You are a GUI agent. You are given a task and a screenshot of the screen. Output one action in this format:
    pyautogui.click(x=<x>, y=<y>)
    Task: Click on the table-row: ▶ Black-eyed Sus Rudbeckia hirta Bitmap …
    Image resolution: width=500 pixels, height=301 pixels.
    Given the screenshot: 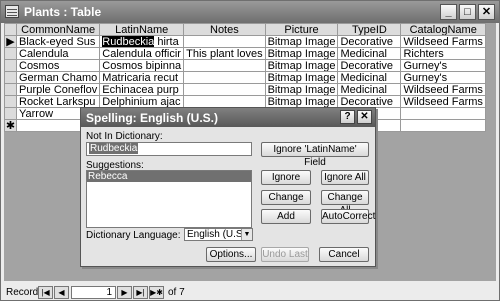 What is the action you would take?
    pyautogui.click(x=245, y=41)
    